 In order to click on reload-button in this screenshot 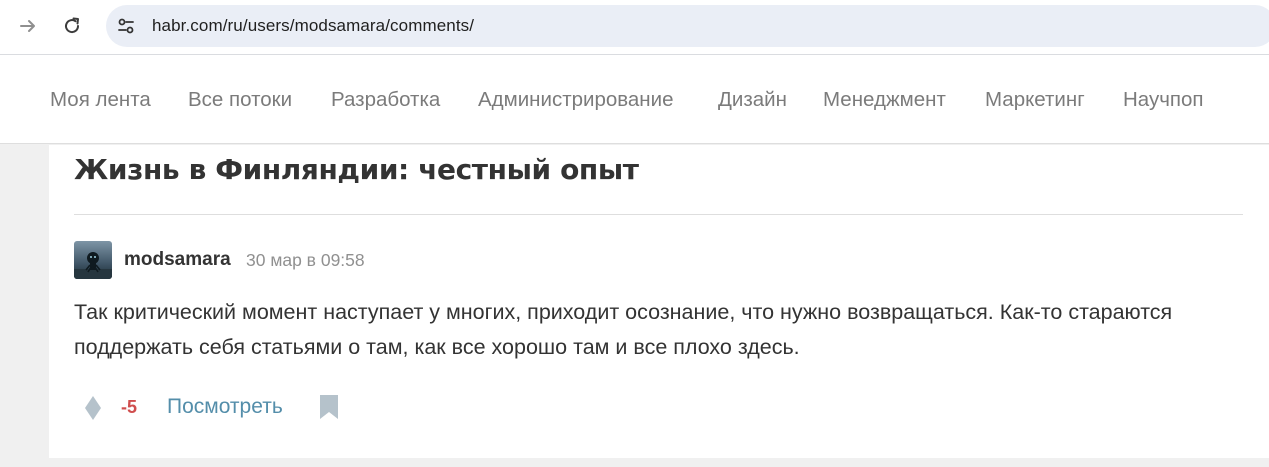, I will do `click(72, 26)`.